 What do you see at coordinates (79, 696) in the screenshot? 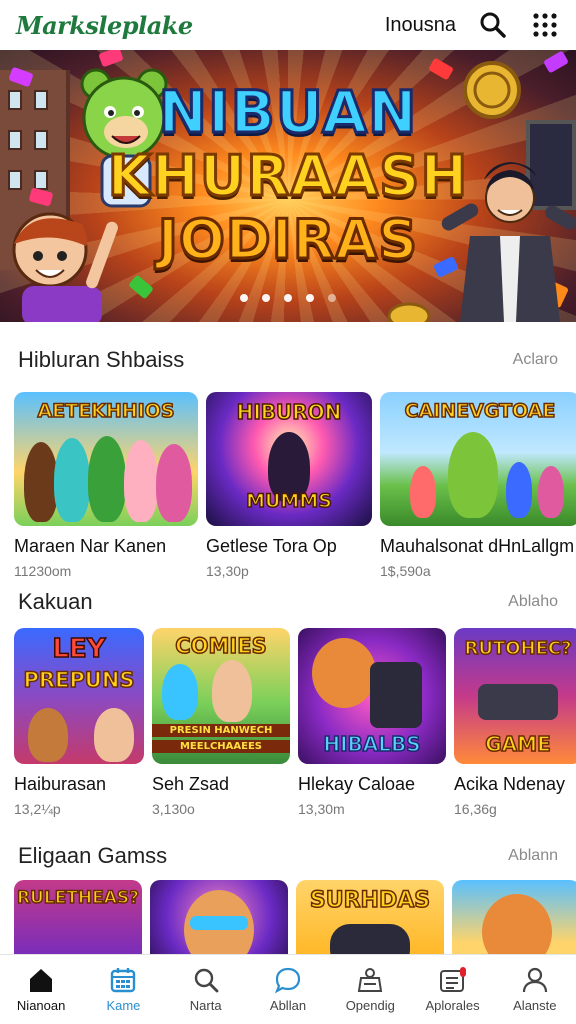
I see `game-thumbnail: LEY PREPUNS` at bounding box center [79, 696].